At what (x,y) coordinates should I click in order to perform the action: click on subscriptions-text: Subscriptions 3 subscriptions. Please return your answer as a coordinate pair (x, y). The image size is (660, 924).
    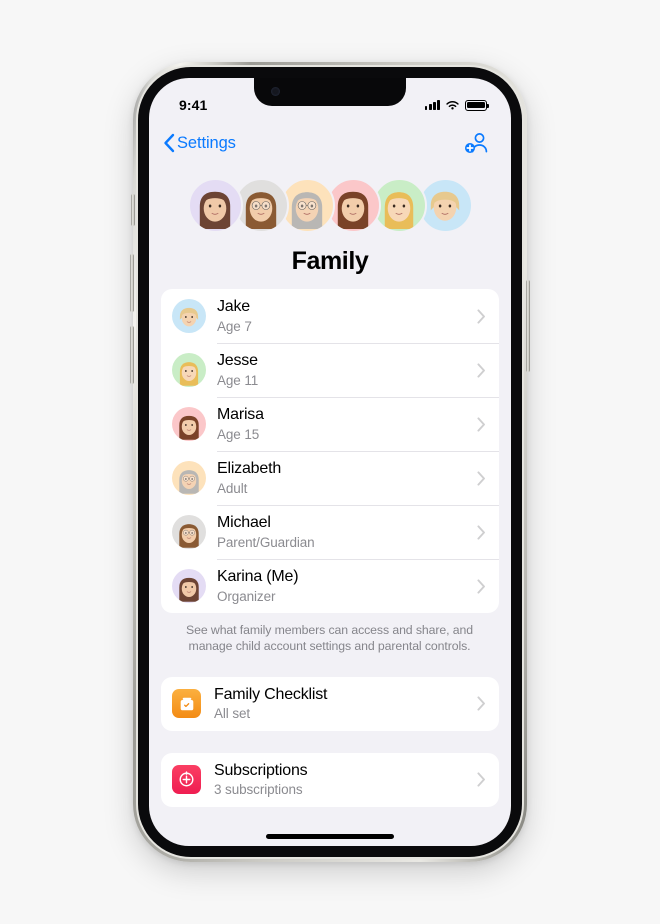
    Looking at the image, I should click on (345, 779).